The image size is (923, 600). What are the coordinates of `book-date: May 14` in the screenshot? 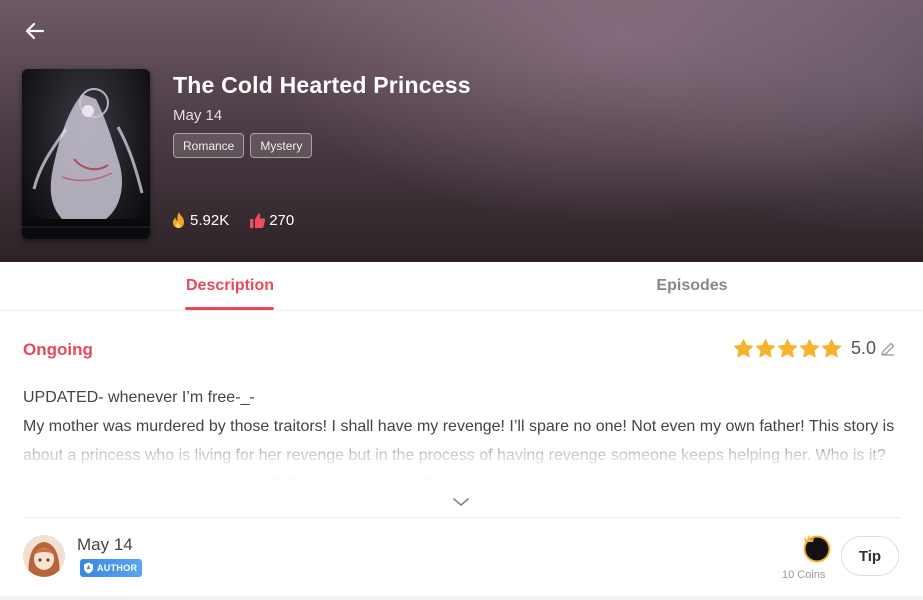 It's located at (198, 115).